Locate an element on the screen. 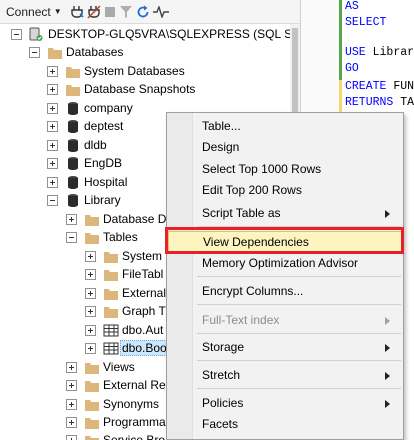 The image size is (414, 440). databases-label: Databases is located at coordinates (95, 52).